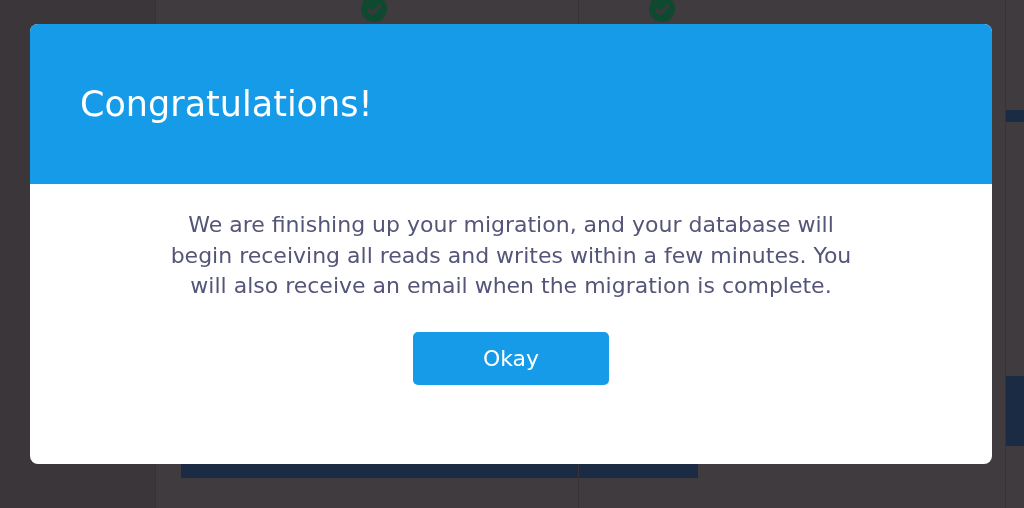 The width and height of the screenshot is (1024, 508). I want to click on dialog-message: We are finishing up your migration, and your database will begin receiving all reads and writes within a few minutes. You will also receive an email when the migration is complete., so click(511, 255).